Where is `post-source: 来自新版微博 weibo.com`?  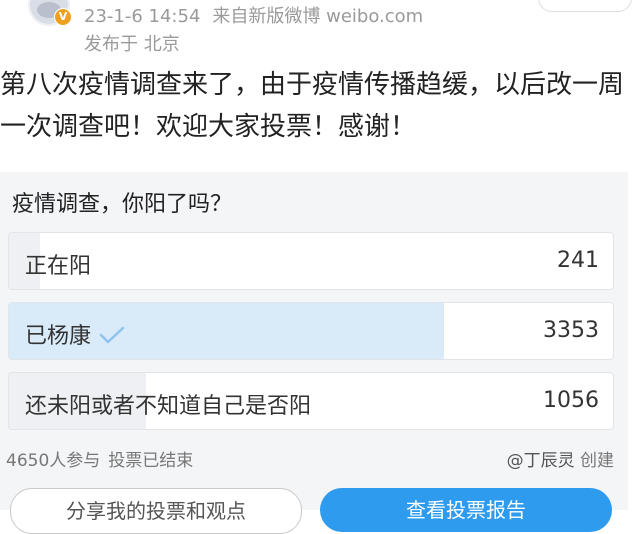 post-source: 来自新版微博 weibo.com is located at coordinates (317, 16).